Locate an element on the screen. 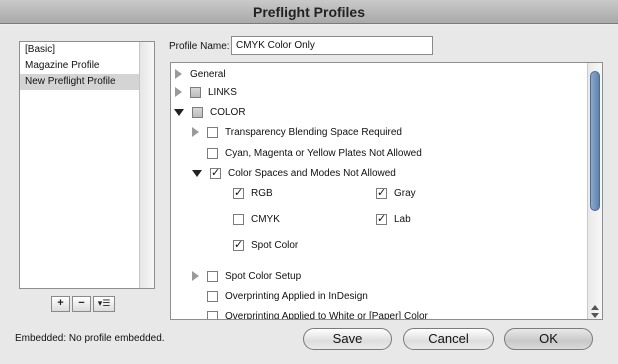 The image size is (618, 364). remove-profile-button: − is located at coordinates (81, 304).